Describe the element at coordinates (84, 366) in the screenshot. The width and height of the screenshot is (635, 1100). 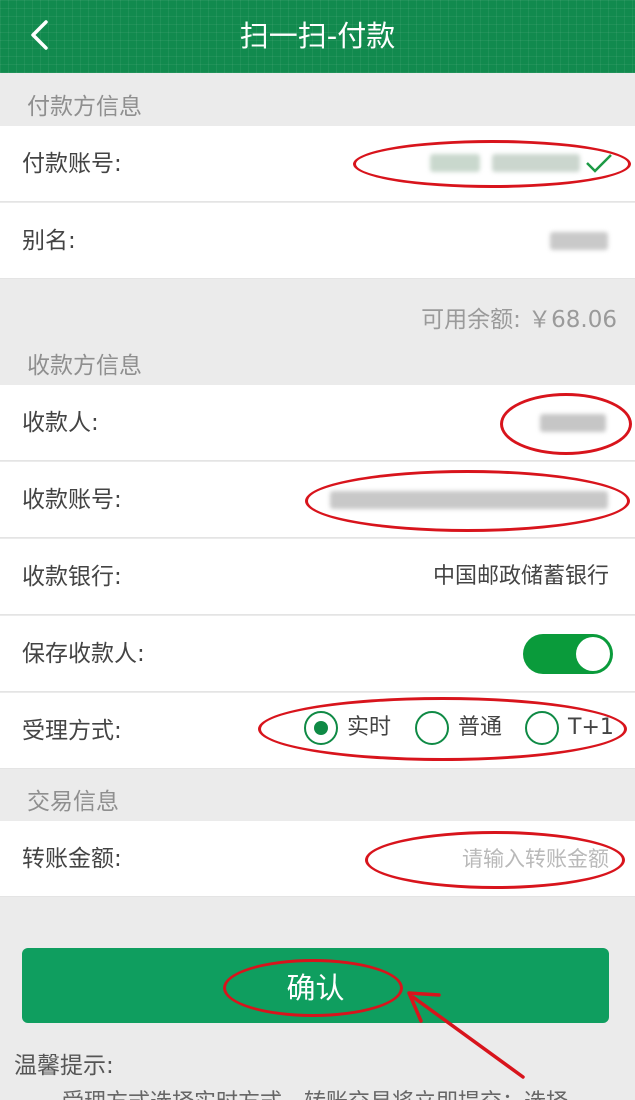
I see `payee-section-title: 收款方信息` at that location.